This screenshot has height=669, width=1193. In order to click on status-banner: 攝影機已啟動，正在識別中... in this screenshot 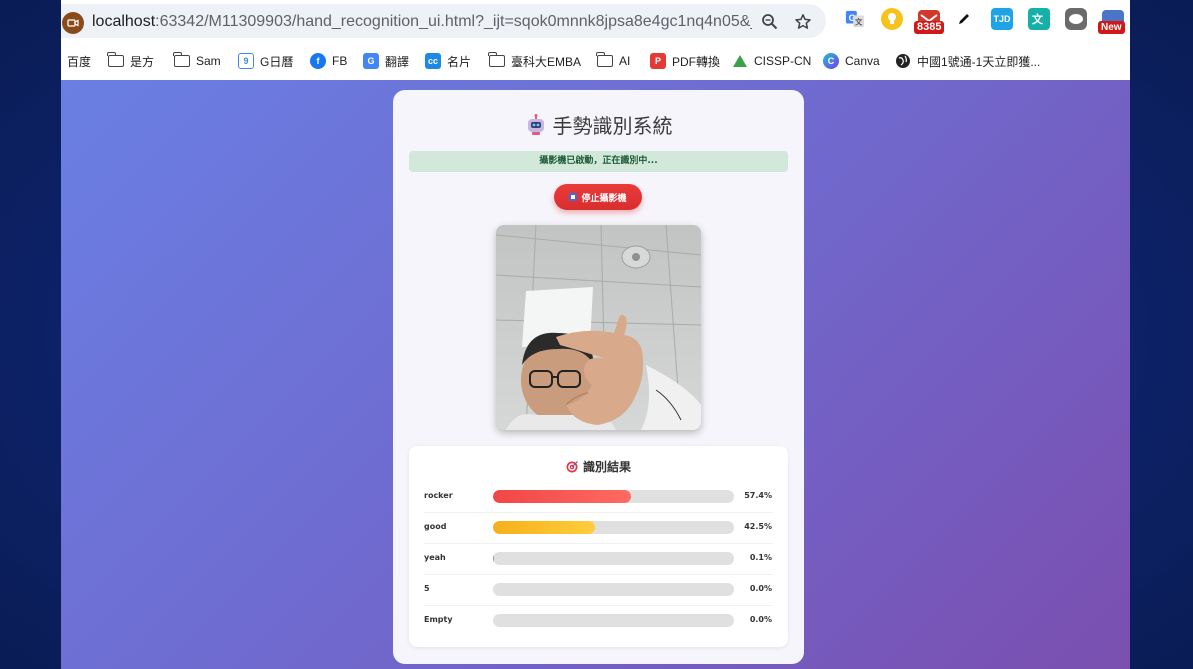, I will do `click(598, 161)`.